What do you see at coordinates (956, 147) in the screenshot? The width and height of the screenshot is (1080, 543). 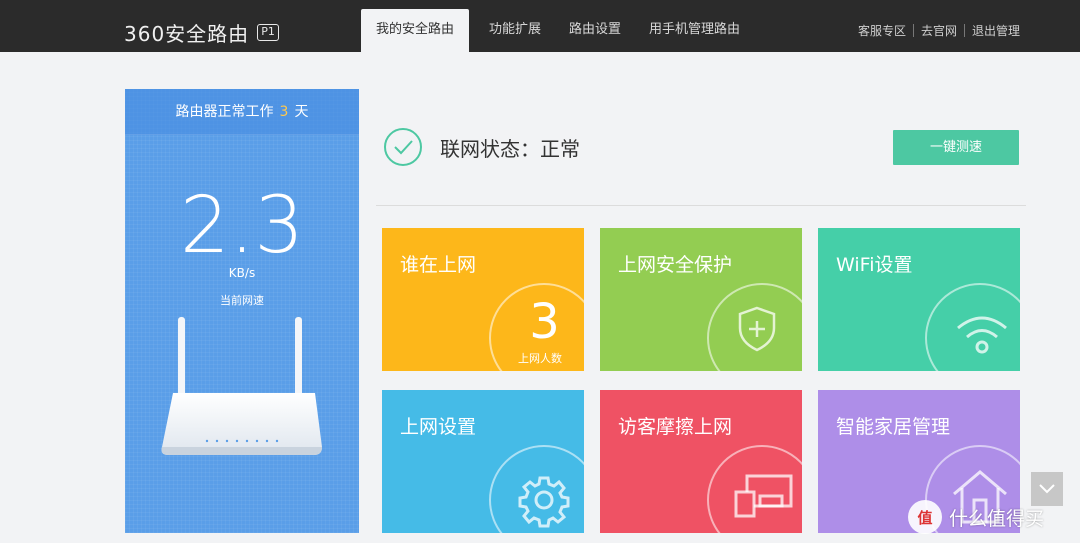 I see `speed-test-button: 一键测速` at bounding box center [956, 147].